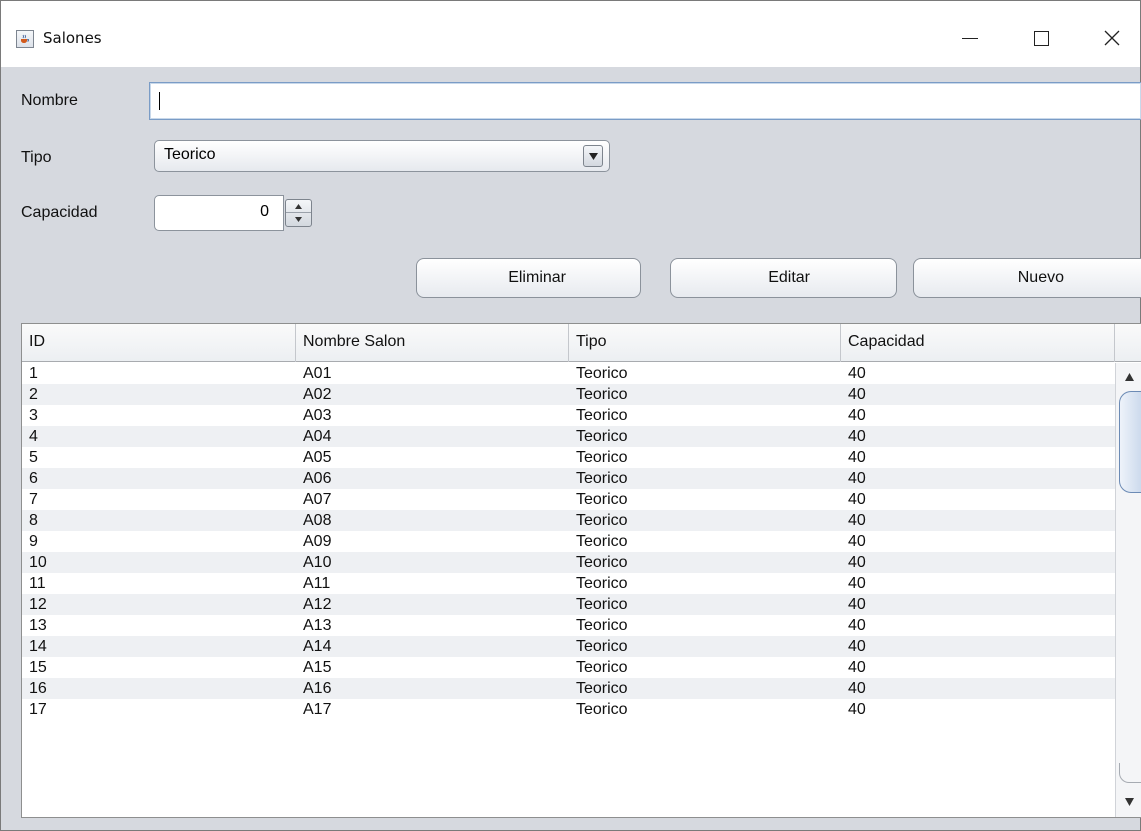 The height and width of the screenshot is (831, 1141). I want to click on cell-id: 10, so click(38, 562).